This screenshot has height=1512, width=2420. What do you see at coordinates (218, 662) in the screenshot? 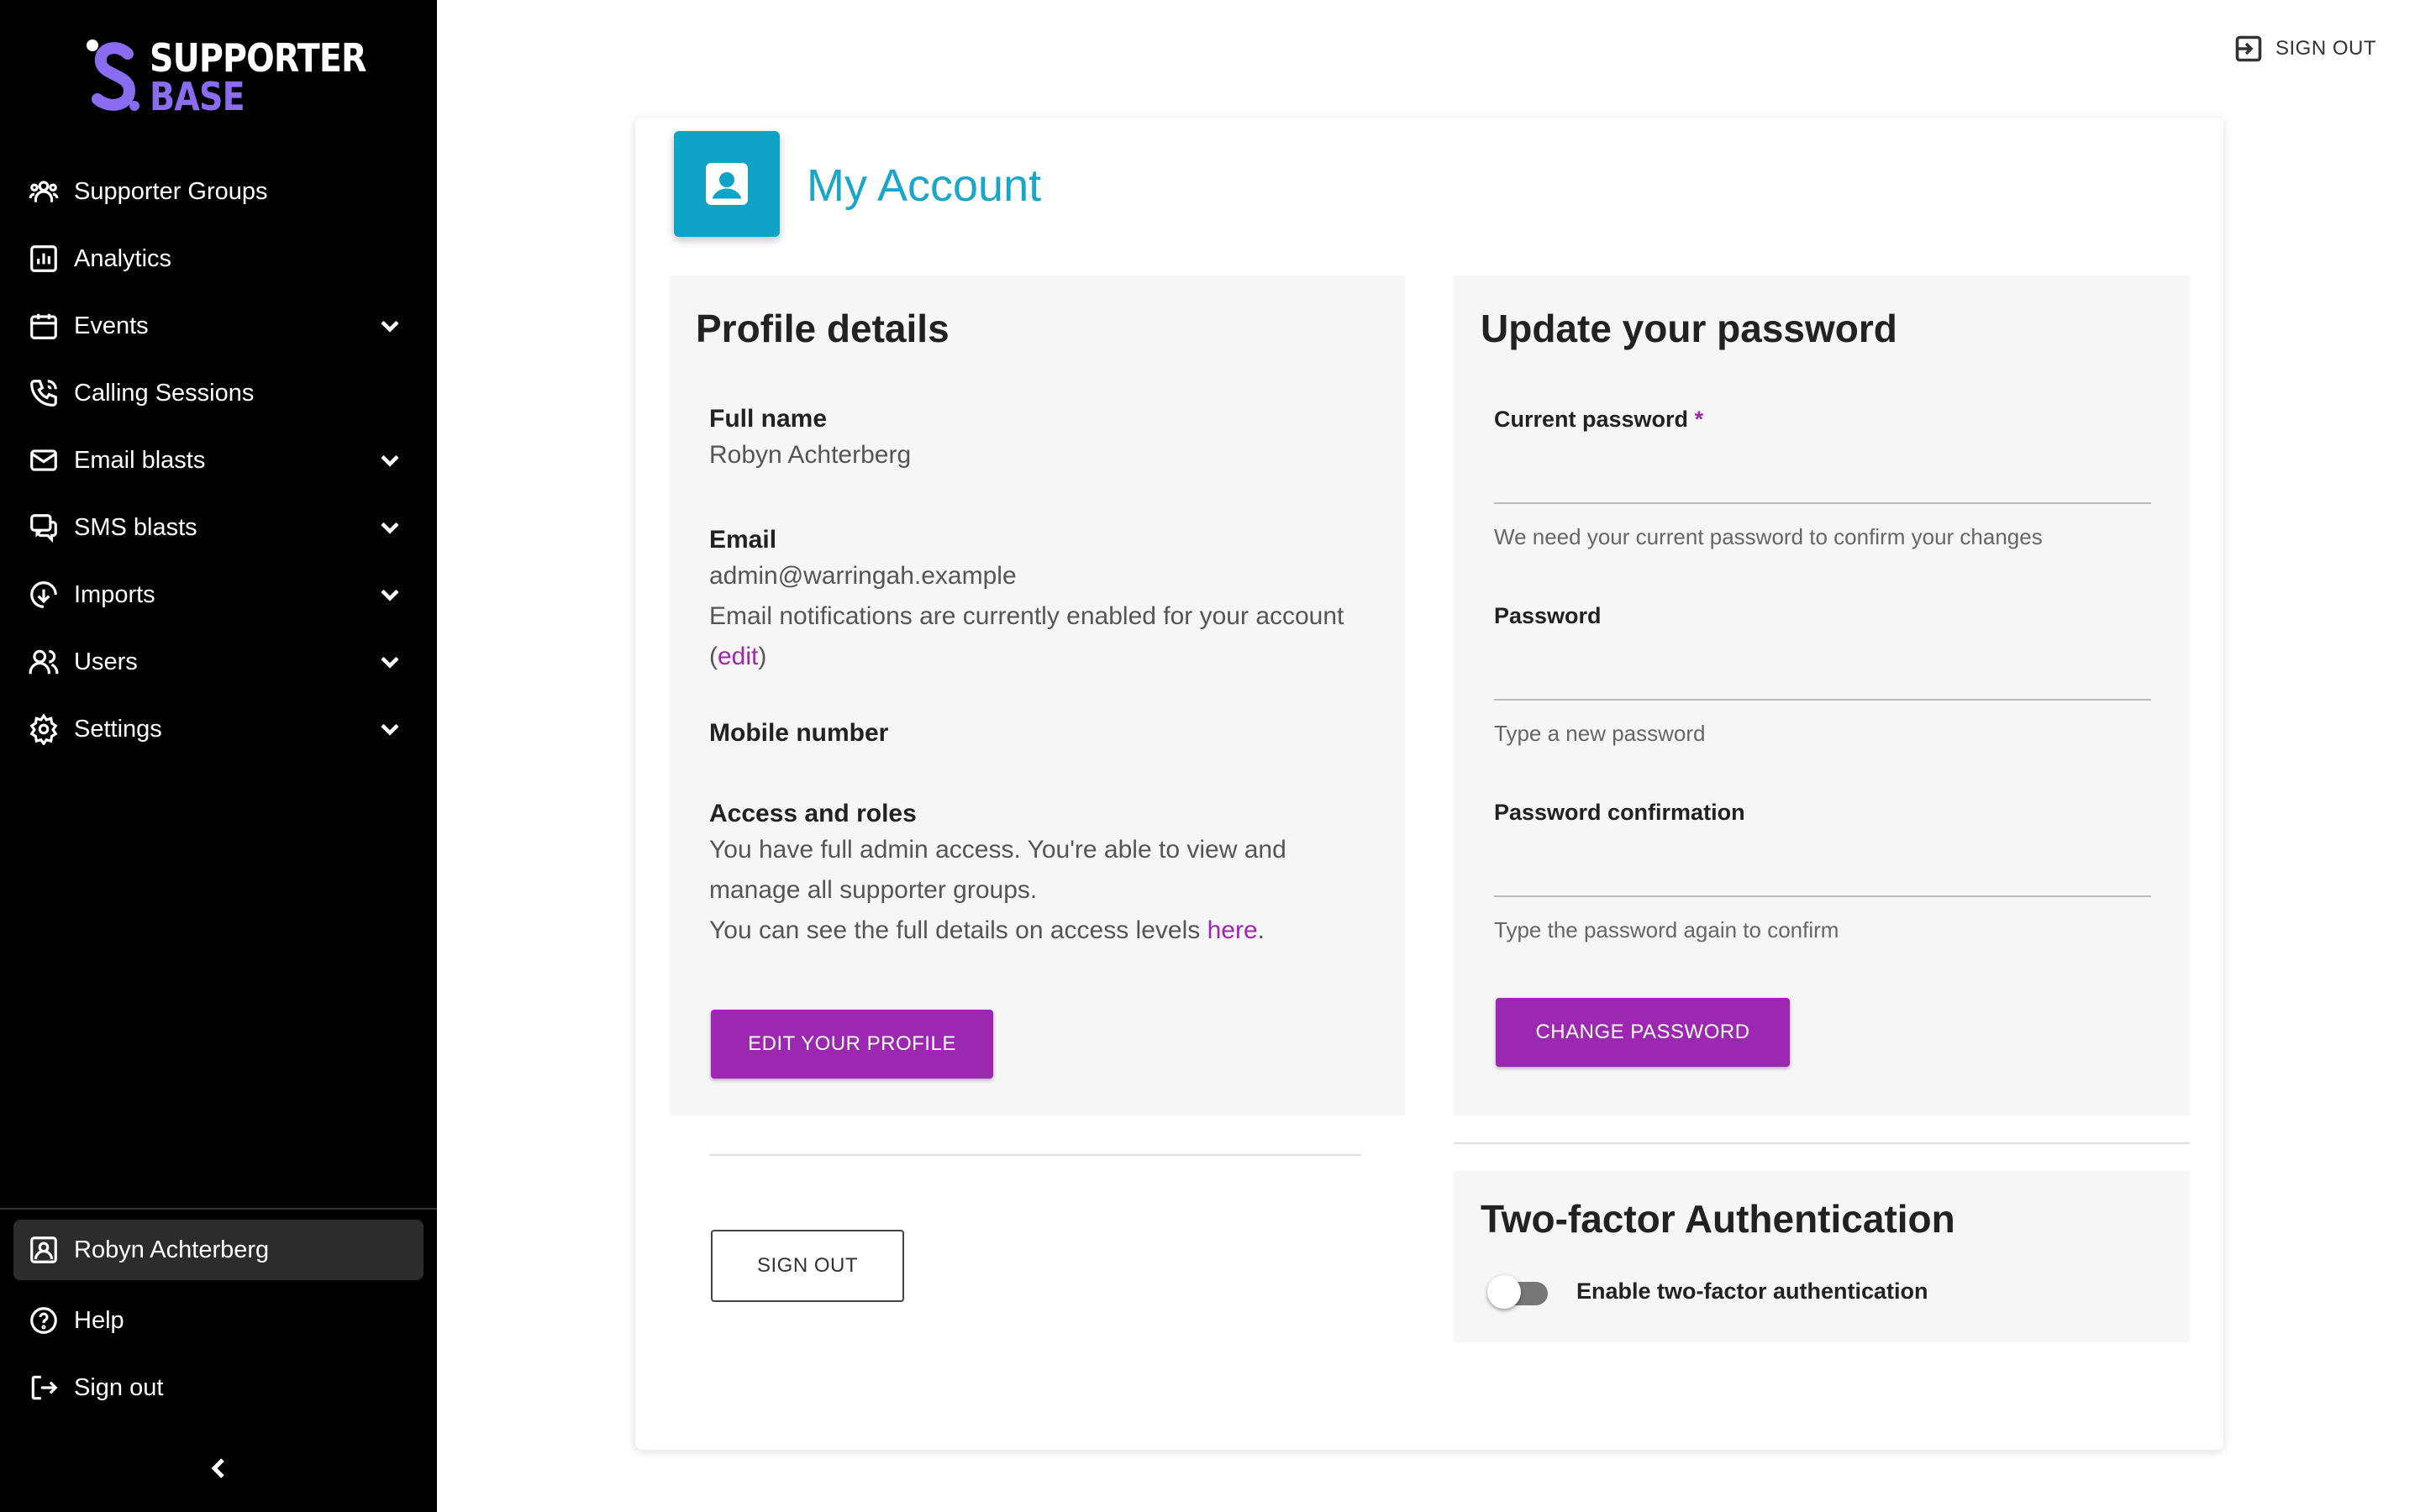
I see `sidebar-item-users: Users` at bounding box center [218, 662].